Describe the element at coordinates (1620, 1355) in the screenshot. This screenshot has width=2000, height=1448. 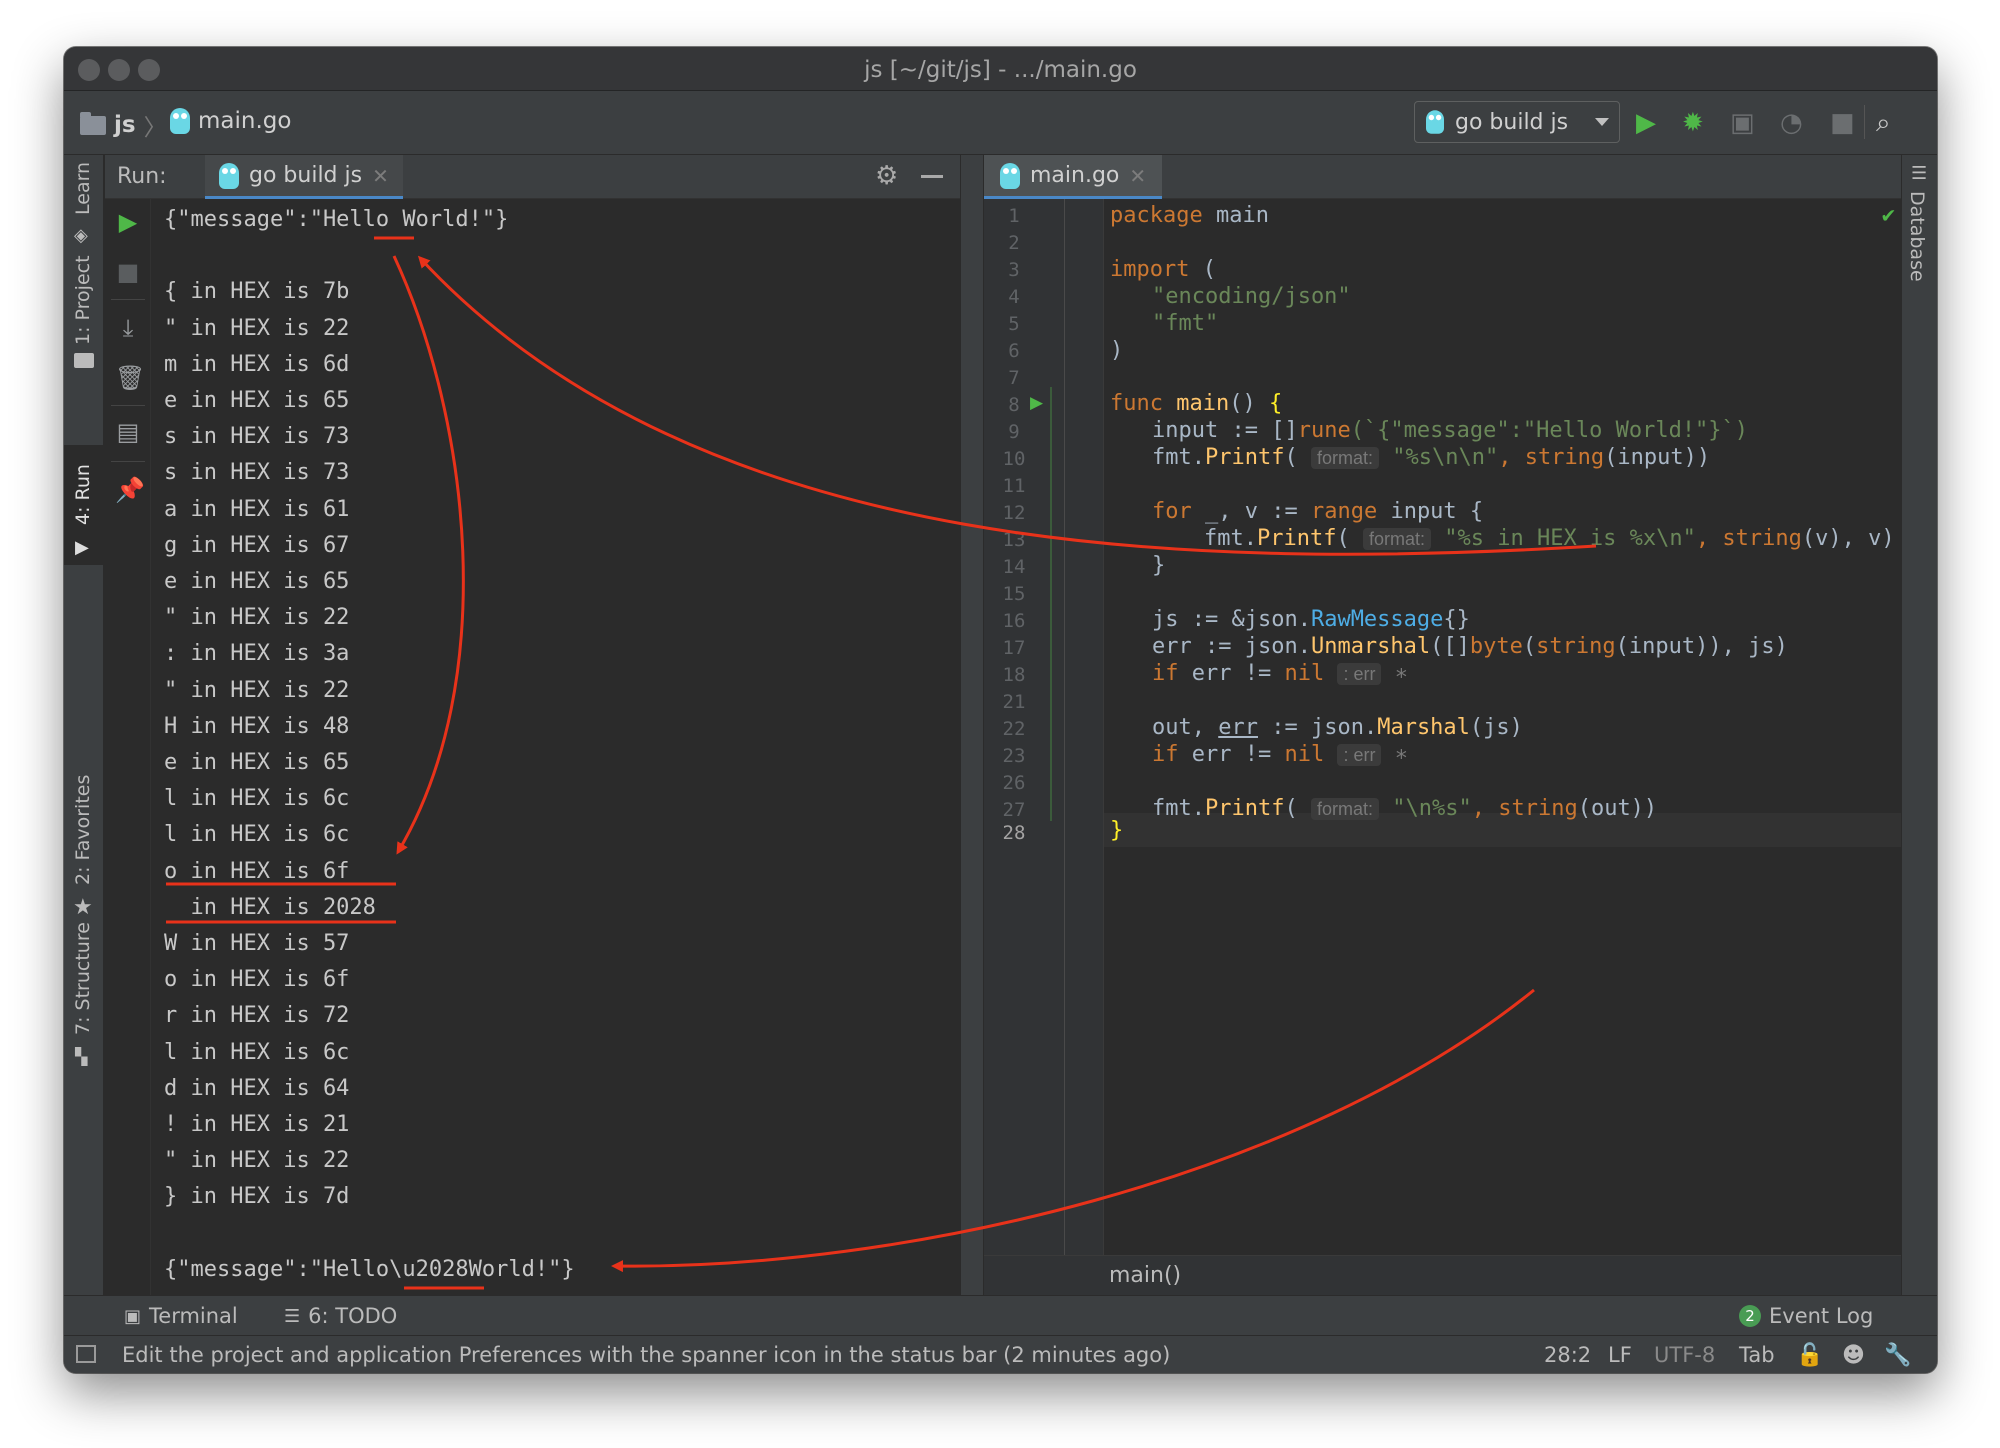
I see `line-separator: LF` at that location.